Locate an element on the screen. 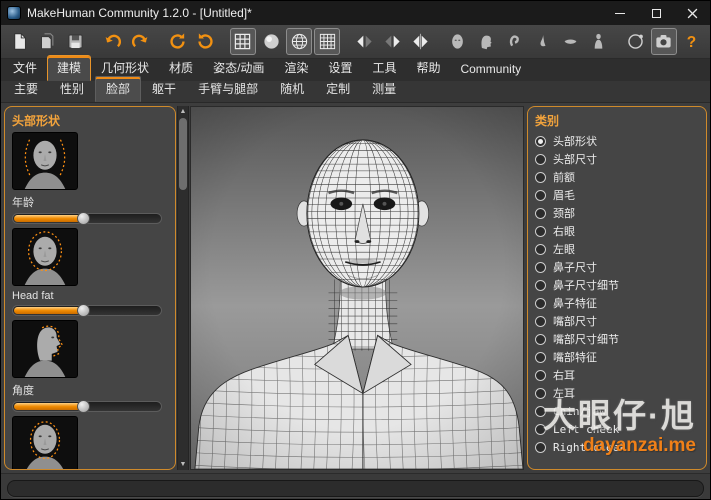  category-neck: 颈部 is located at coordinates (617, 213).